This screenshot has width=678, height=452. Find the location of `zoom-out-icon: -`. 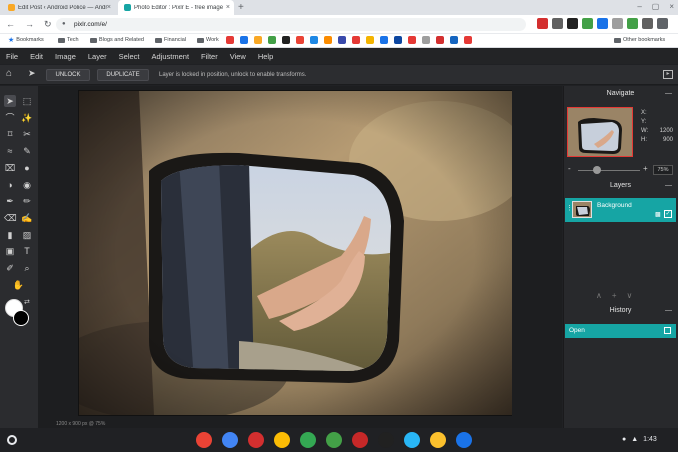

zoom-out-icon: - is located at coordinates (569, 168).